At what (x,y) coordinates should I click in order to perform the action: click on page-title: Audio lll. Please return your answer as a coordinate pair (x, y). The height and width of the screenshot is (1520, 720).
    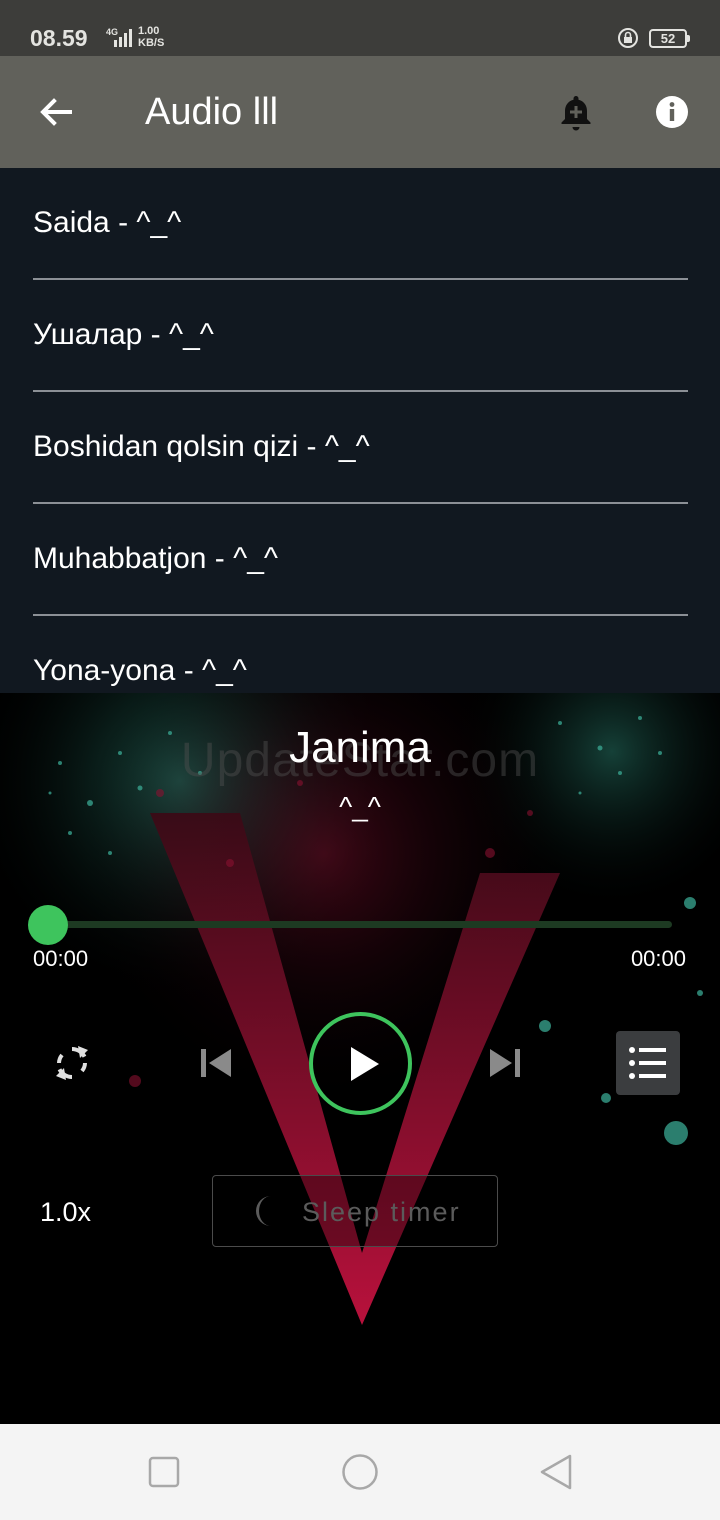
    Looking at the image, I should click on (212, 112).